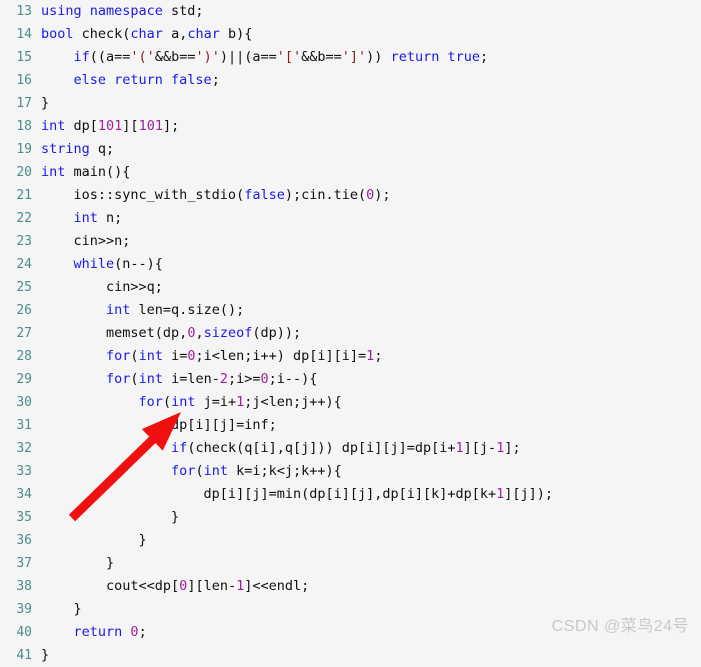  I want to click on code-line: 37 }, so click(350, 563).